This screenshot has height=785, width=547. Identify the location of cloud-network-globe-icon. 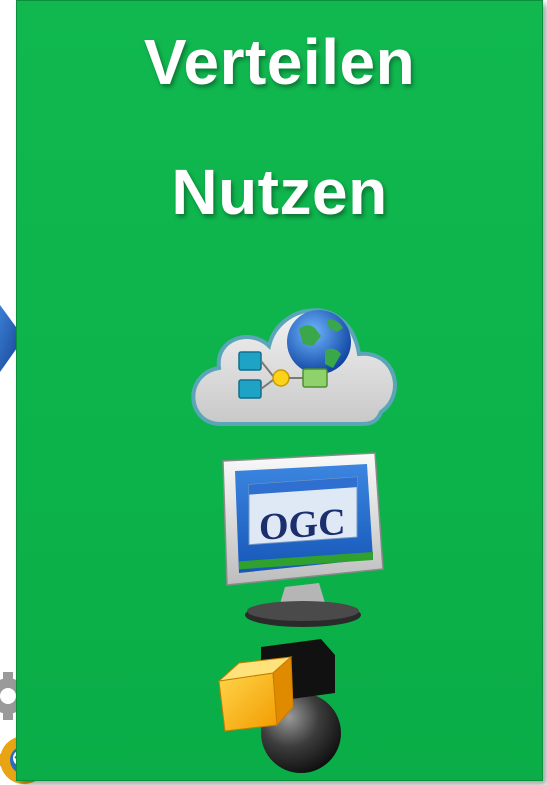
(294, 356).